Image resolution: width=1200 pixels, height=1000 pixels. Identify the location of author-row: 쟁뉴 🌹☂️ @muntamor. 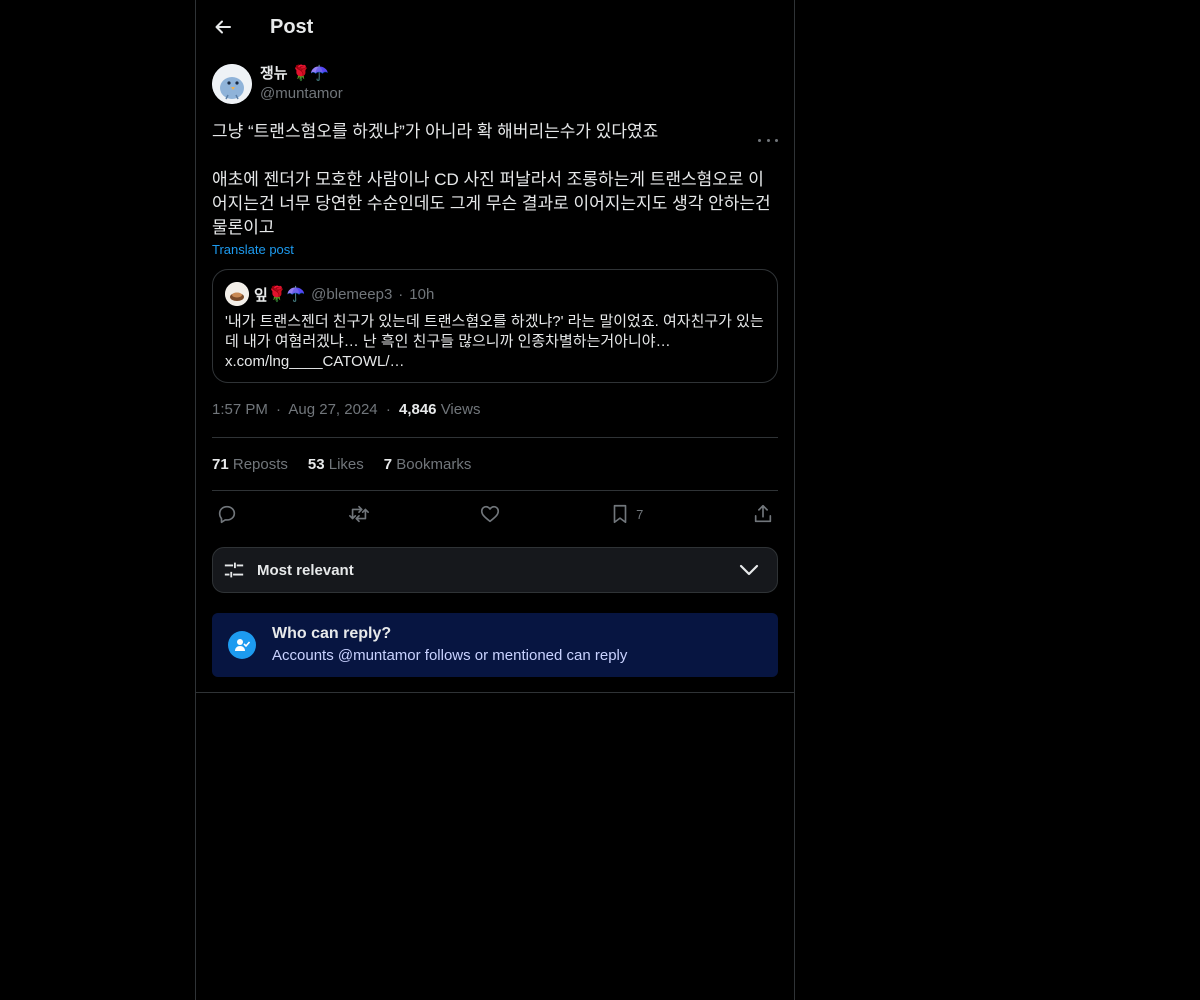
(495, 85).